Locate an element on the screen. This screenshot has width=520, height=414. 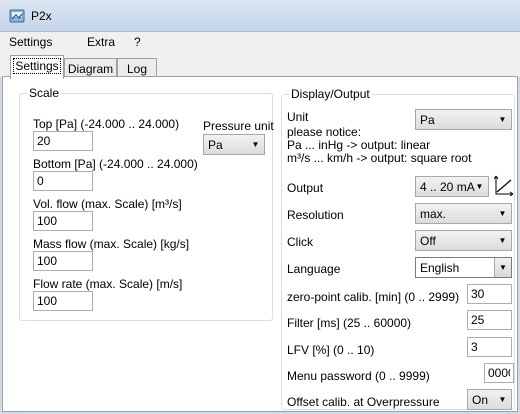
offset-select: On ▼ is located at coordinates (489, 399).